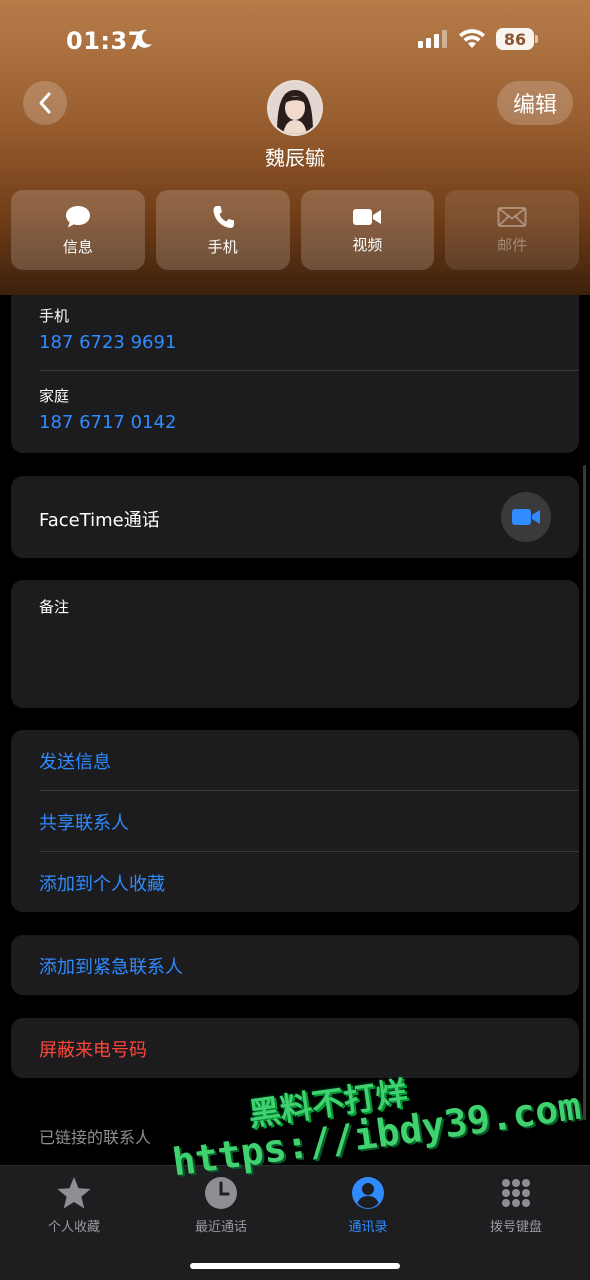 The height and width of the screenshot is (1280, 590). Describe the element at coordinates (221, 1193) in the screenshot. I see `clock-icon` at that location.